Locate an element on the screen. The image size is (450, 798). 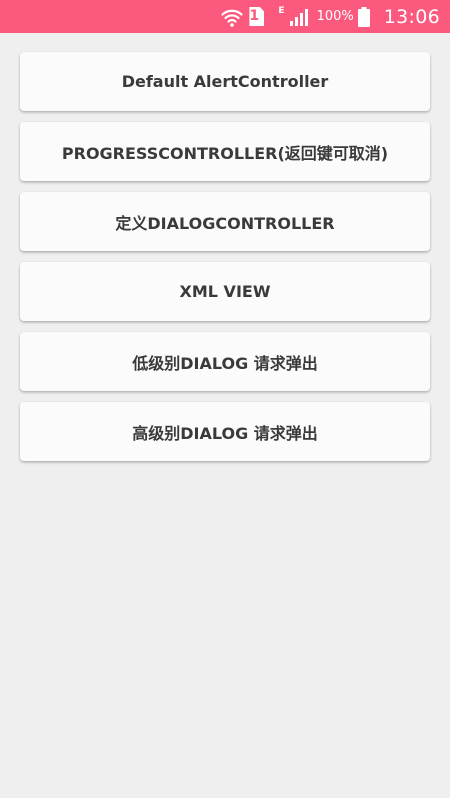
sim-card-icon: 1 is located at coordinates (257, 16).